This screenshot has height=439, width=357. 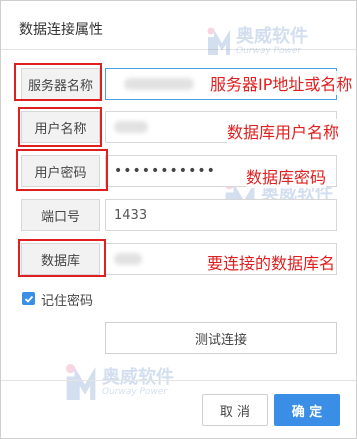 What do you see at coordinates (221, 338) in the screenshot?
I see `test-connection-button: 测试连接` at bounding box center [221, 338].